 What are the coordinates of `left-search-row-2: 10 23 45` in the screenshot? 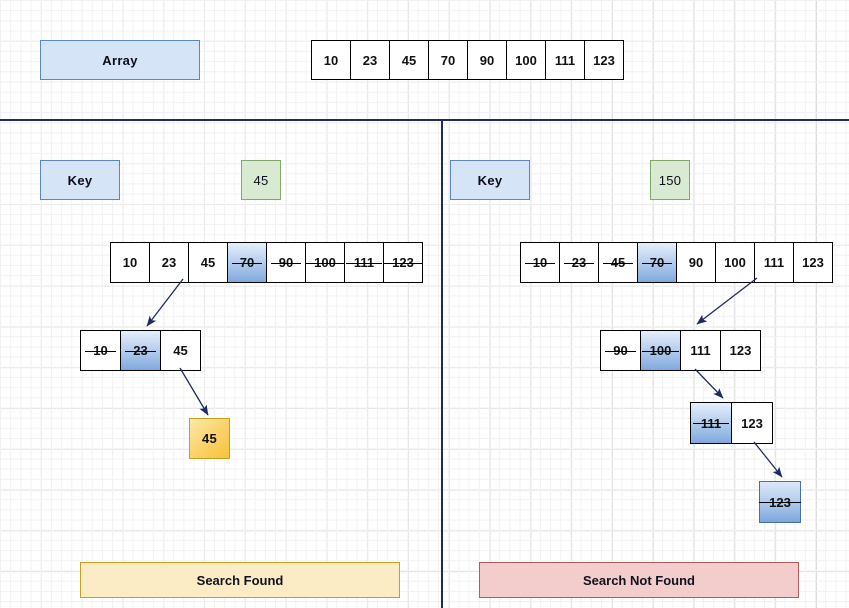 It's located at (140, 350).